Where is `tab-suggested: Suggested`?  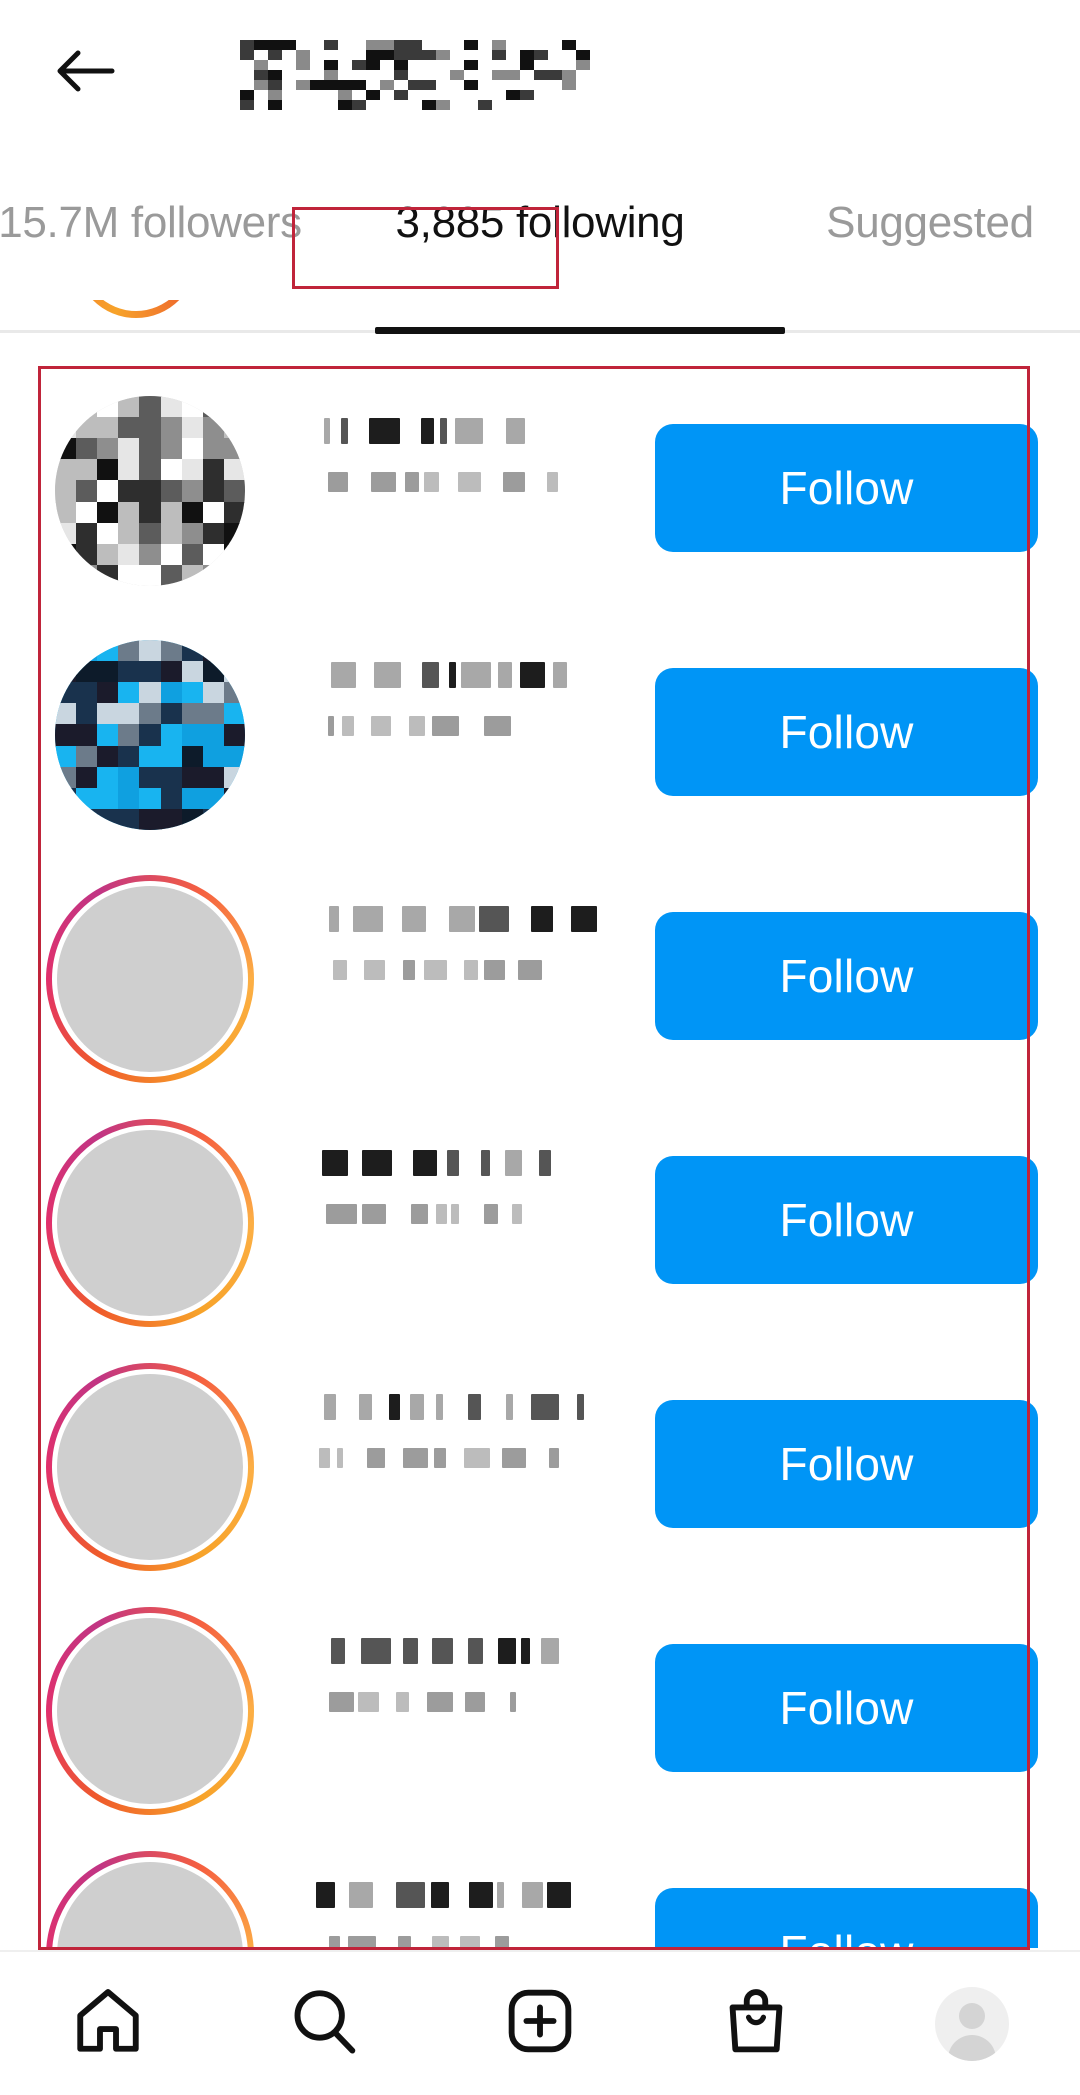 tab-suggested: Suggested is located at coordinates (930, 222).